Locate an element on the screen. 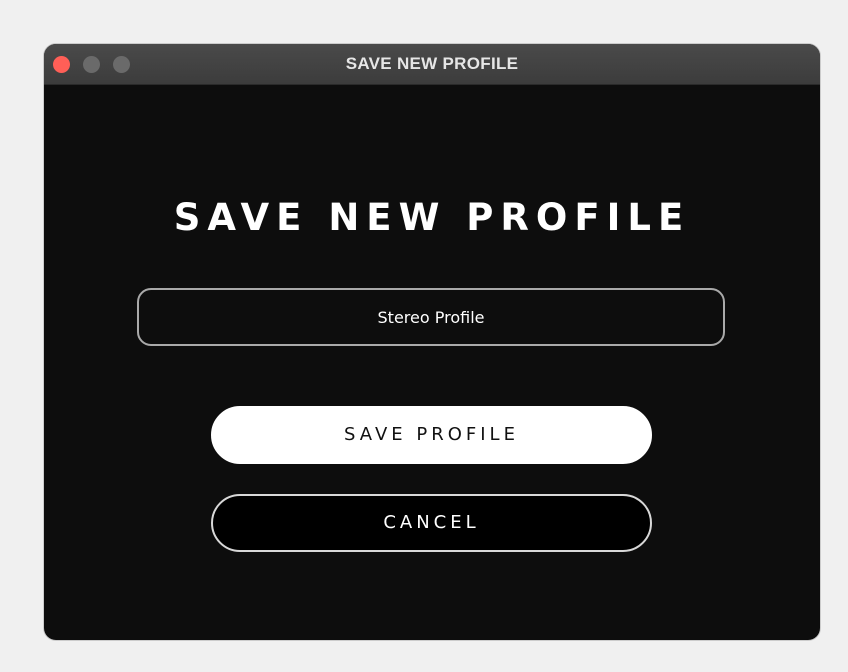 This screenshot has height=672, width=848. window-titlebar: SAVE NEW PROFILE is located at coordinates (432, 64).